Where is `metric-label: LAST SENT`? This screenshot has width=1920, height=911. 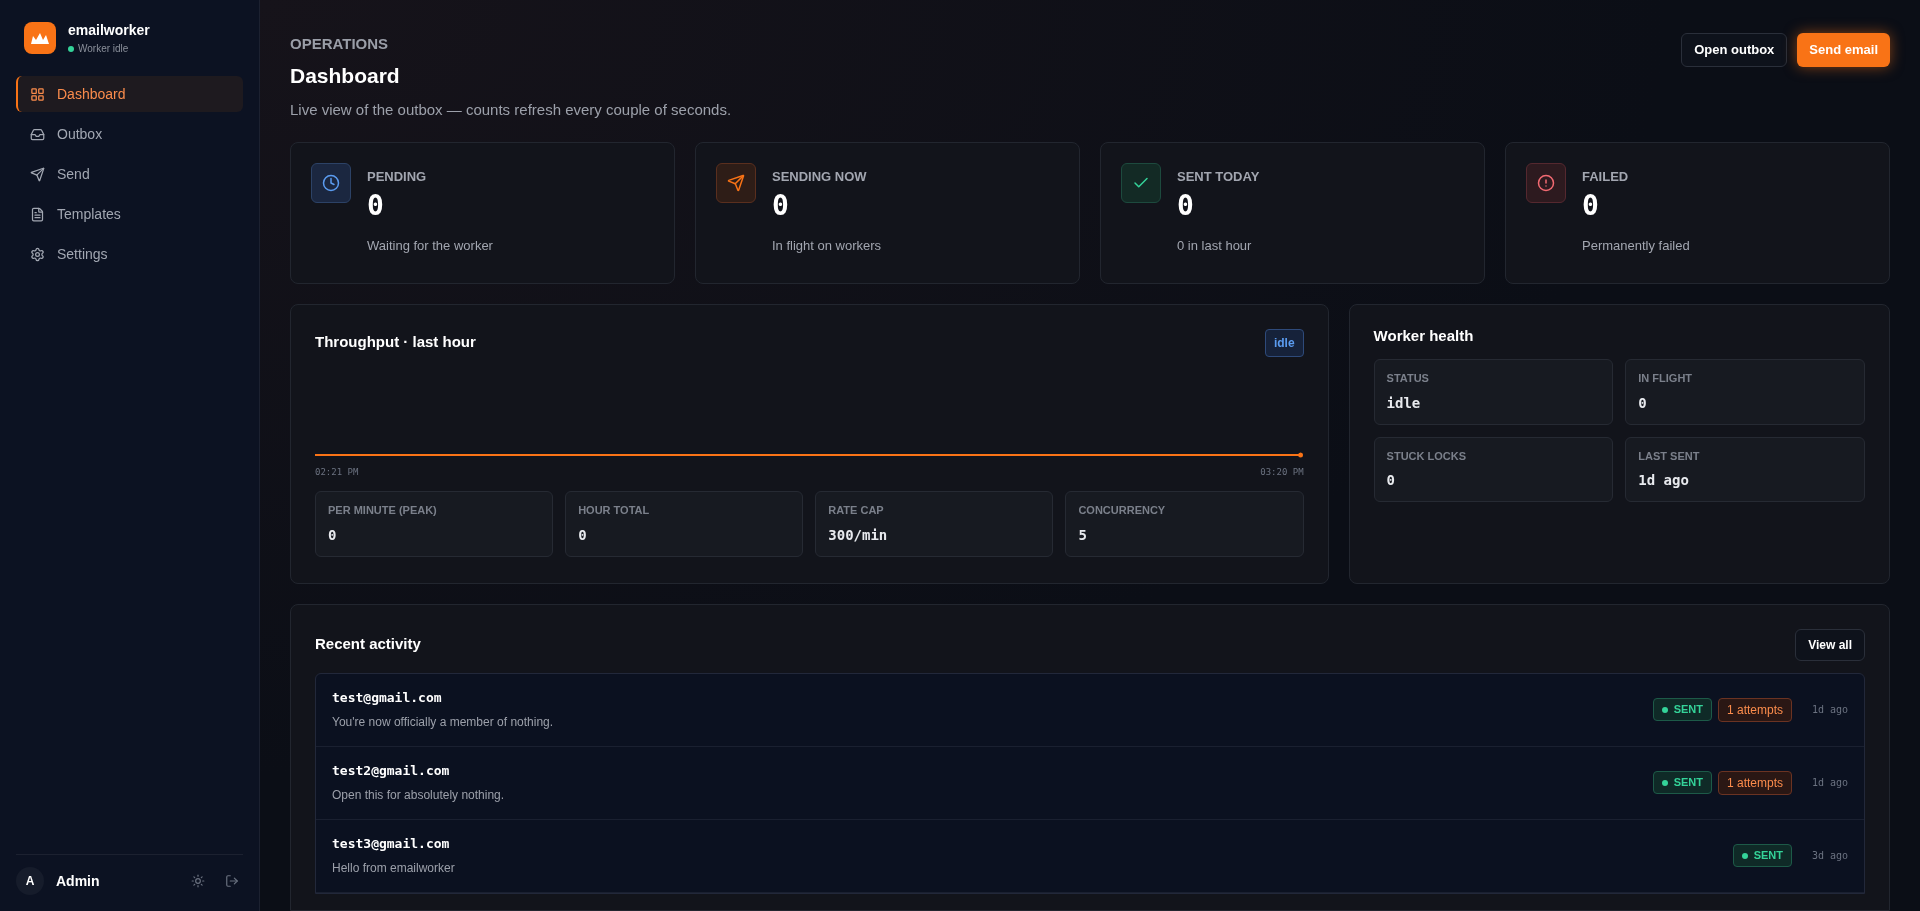
metric-label: LAST SENT is located at coordinates (1669, 456).